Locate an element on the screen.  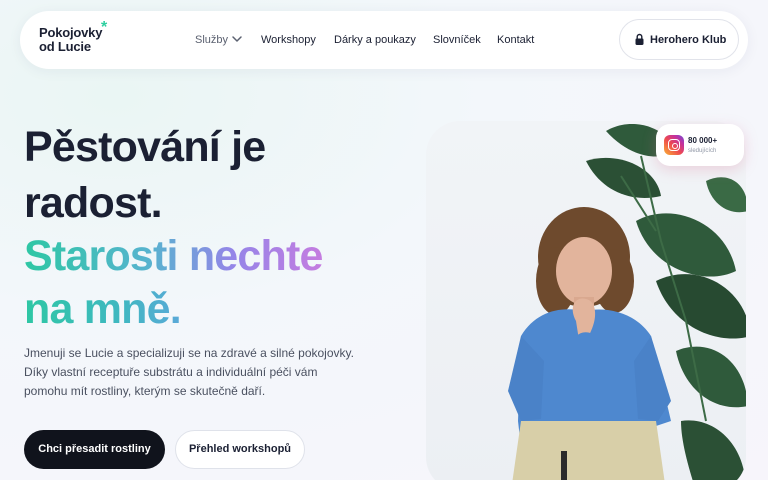
logo-line-2: od Lucie is located at coordinates (65, 46).